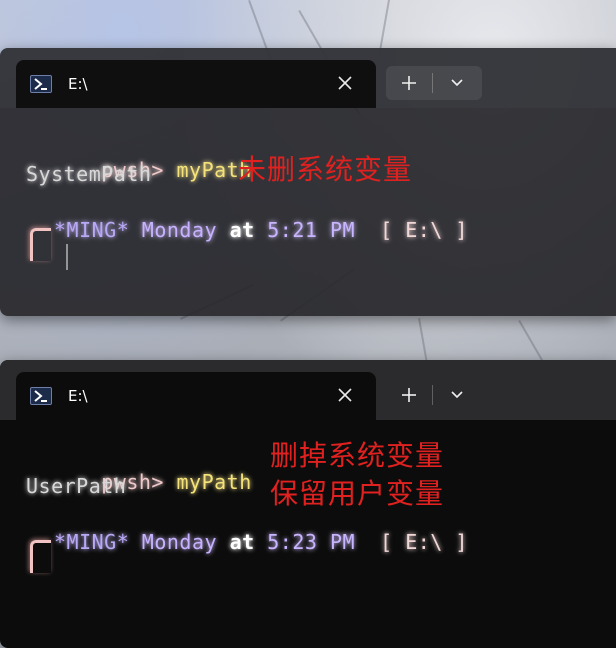 This screenshot has height=648, width=616. What do you see at coordinates (261, 230) in the screenshot?
I see `status-line: *MING* Monday at 5:21 PM [ E:\ ]` at bounding box center [261, 230].